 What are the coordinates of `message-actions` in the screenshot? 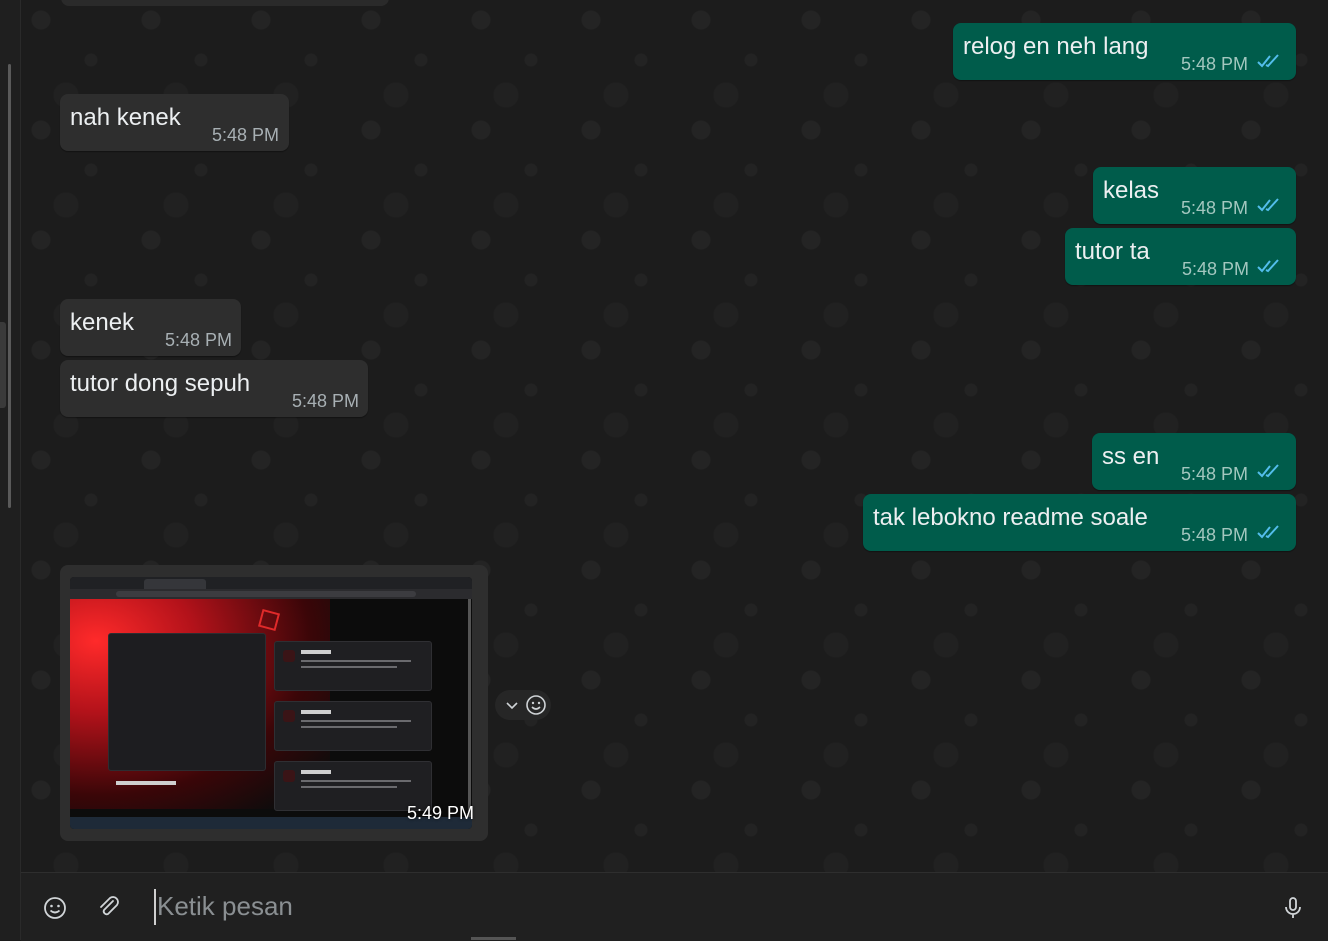 It's located at (523, 705).